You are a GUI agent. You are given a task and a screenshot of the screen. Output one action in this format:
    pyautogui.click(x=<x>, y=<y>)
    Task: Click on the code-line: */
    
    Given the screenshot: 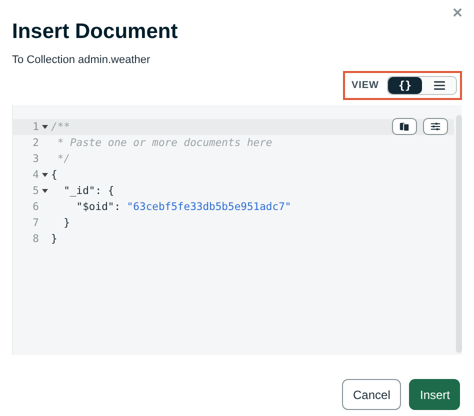 What is the action you would take?
    pyautogui.click(x=63, y=159)
    